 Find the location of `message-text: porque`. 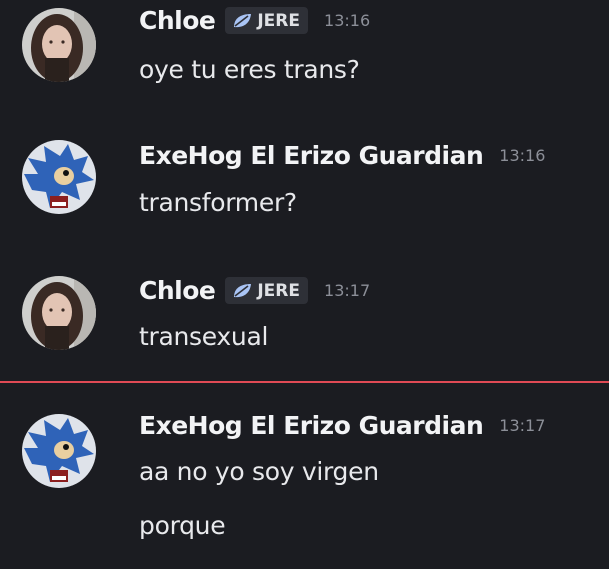

message-text: porque is located at coordinates (182, 525).